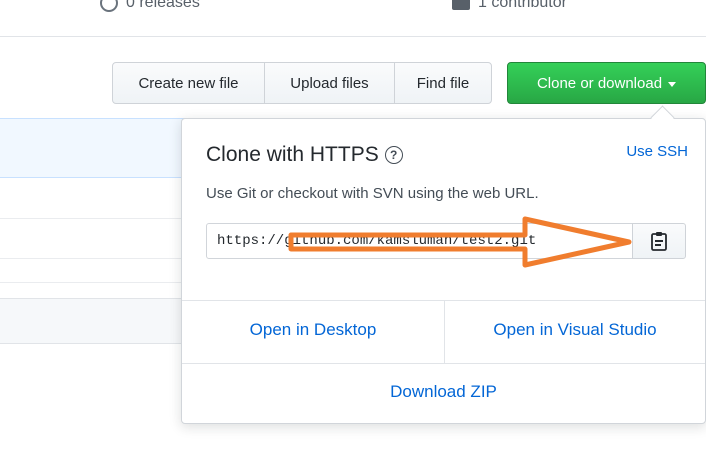 The width and height of the screenshot is (706, 456). Describe the element at coordinates (329, 83) in the screenshot. I see `upload-files-button: Upload files` at that location.